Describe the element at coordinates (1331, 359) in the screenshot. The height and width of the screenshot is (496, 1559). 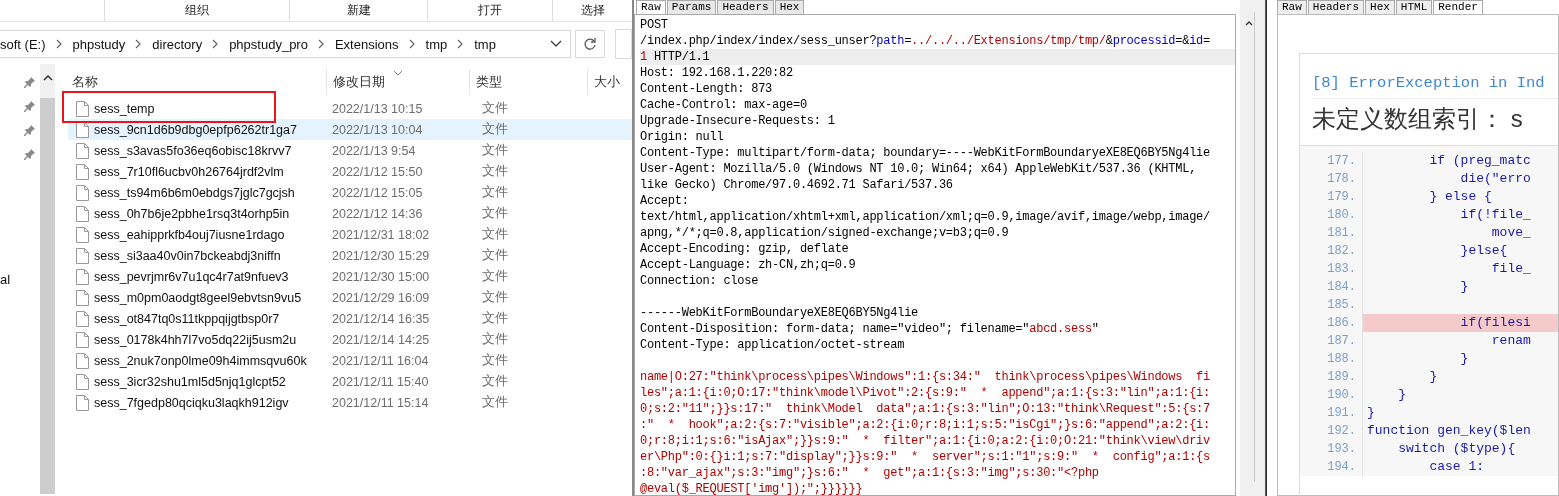
I see `line-number: 188.` at that location.